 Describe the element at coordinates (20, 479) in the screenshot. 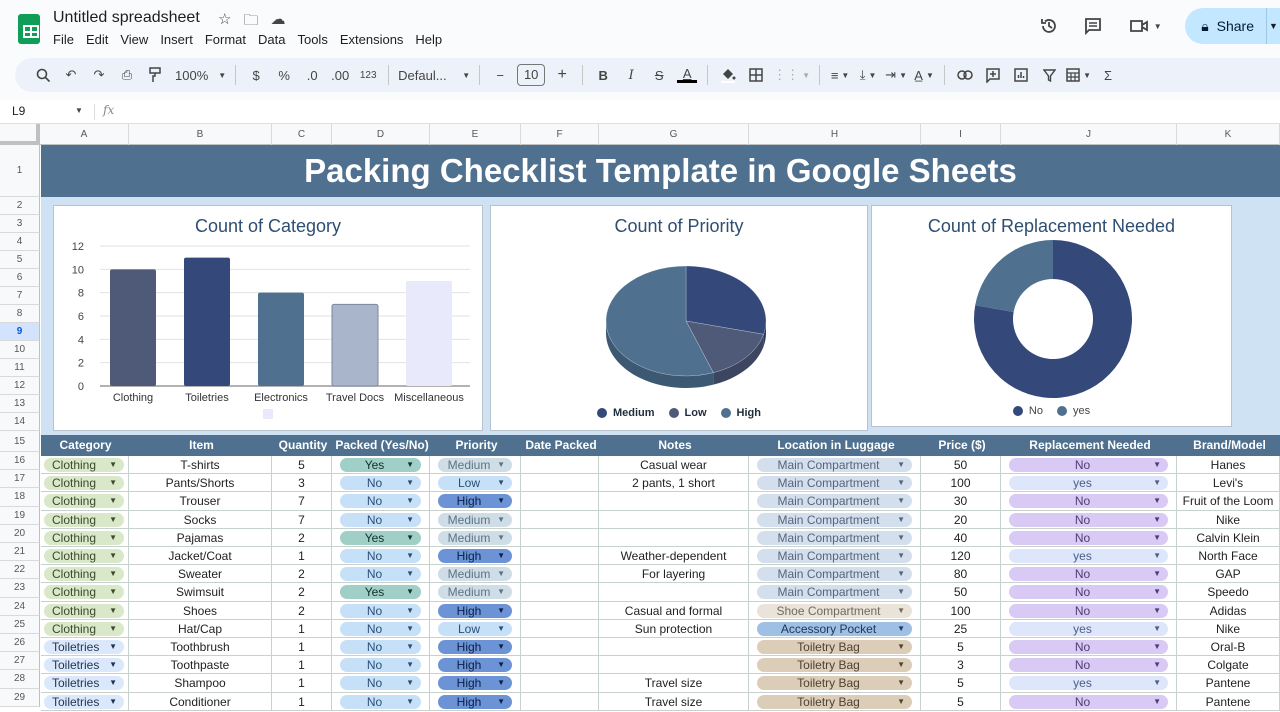

I see `row-header-17: 17` at that location.